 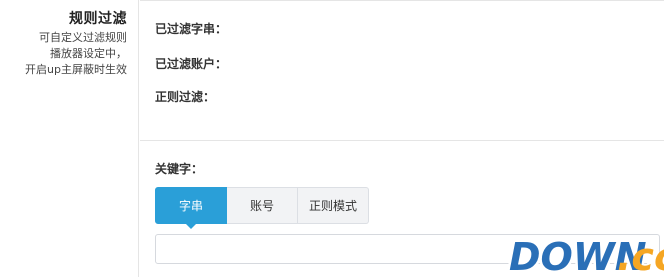 What do you see at coordinates (185, 97) in the screenshot?
I see `regex-filter-label: 正则过滤：` at bounding box center [185, 97].